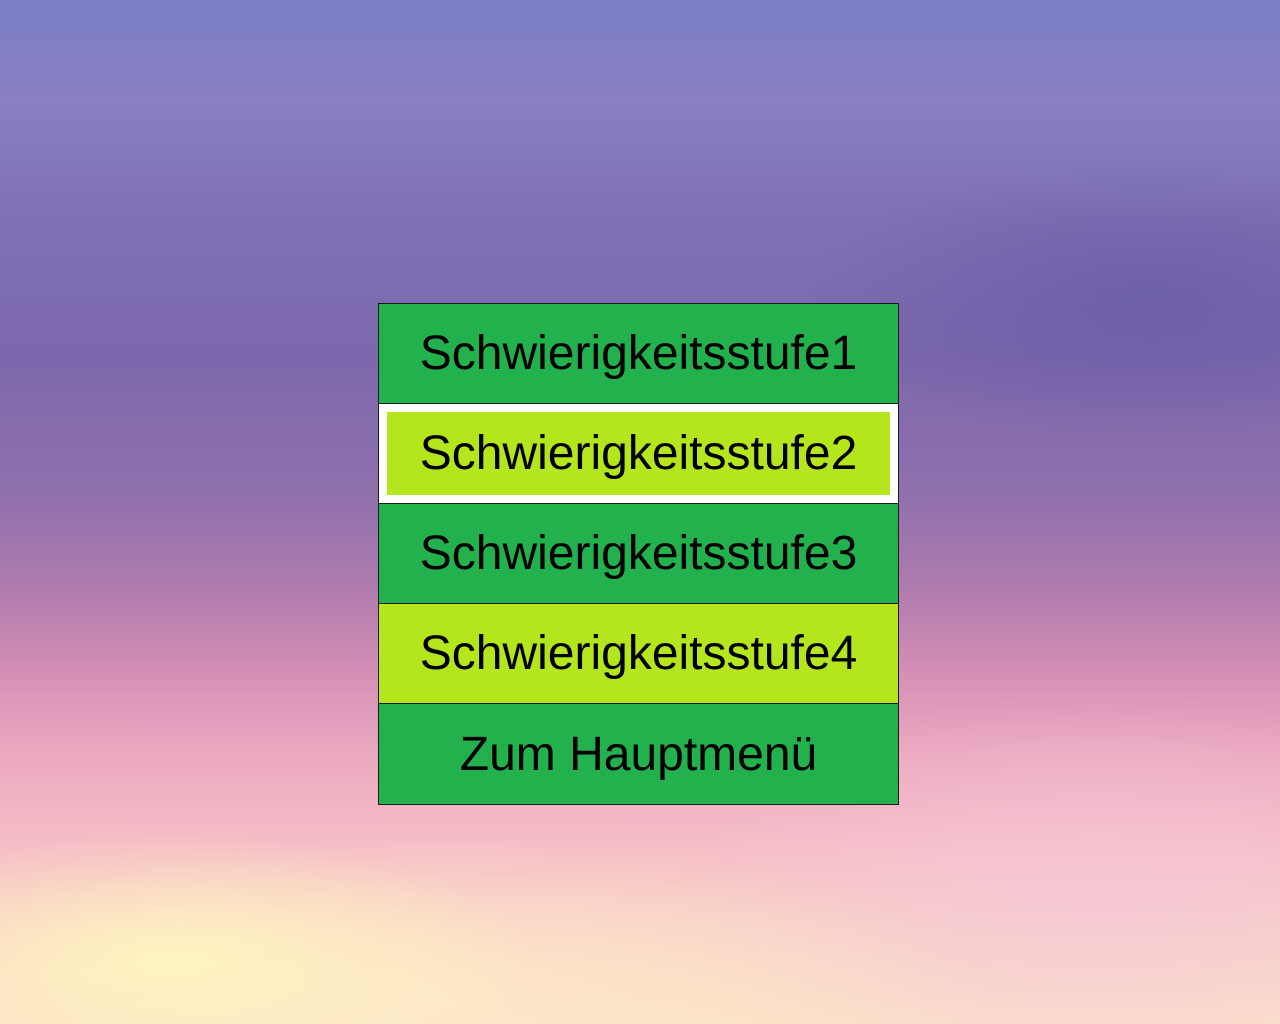 This screenshot has width=1280, height=1024. I want to click on difficulty-level-1-button: Schwierigkeitsstufe1, so click(638, 354).